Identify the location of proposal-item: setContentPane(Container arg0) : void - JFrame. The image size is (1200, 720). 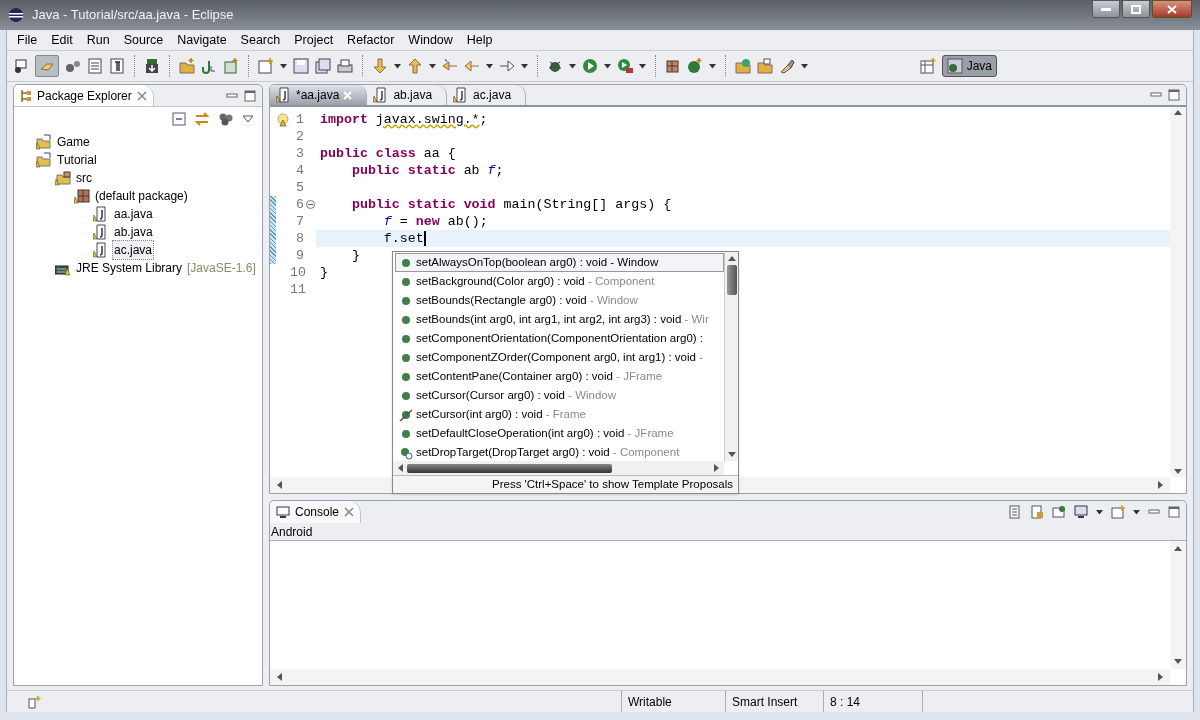
(559, 376).